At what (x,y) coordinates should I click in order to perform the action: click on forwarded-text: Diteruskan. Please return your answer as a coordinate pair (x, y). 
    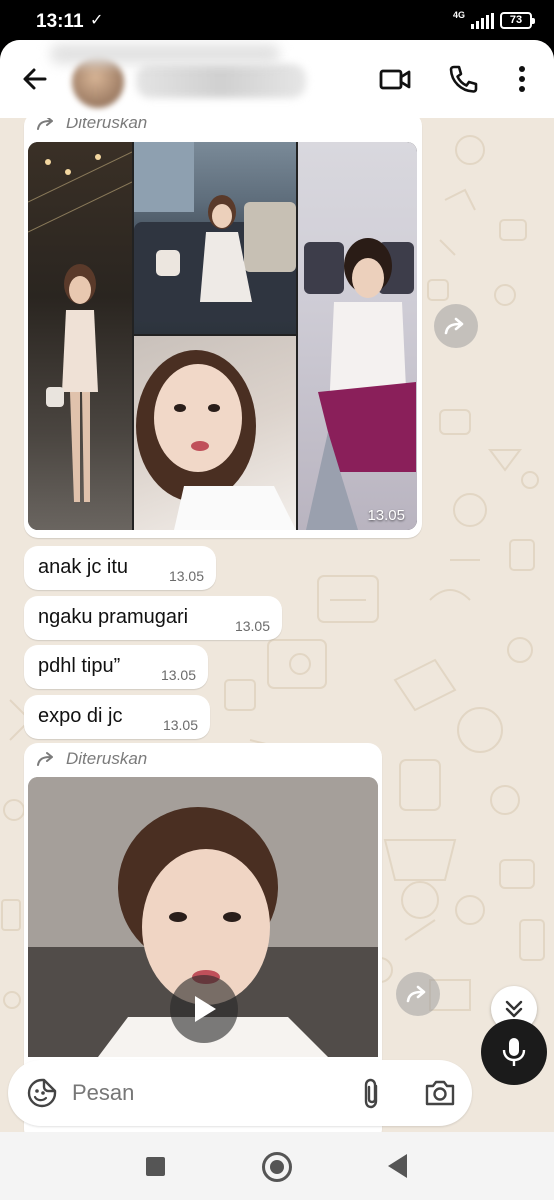
    Looking at the image, I should click on (107, 758).